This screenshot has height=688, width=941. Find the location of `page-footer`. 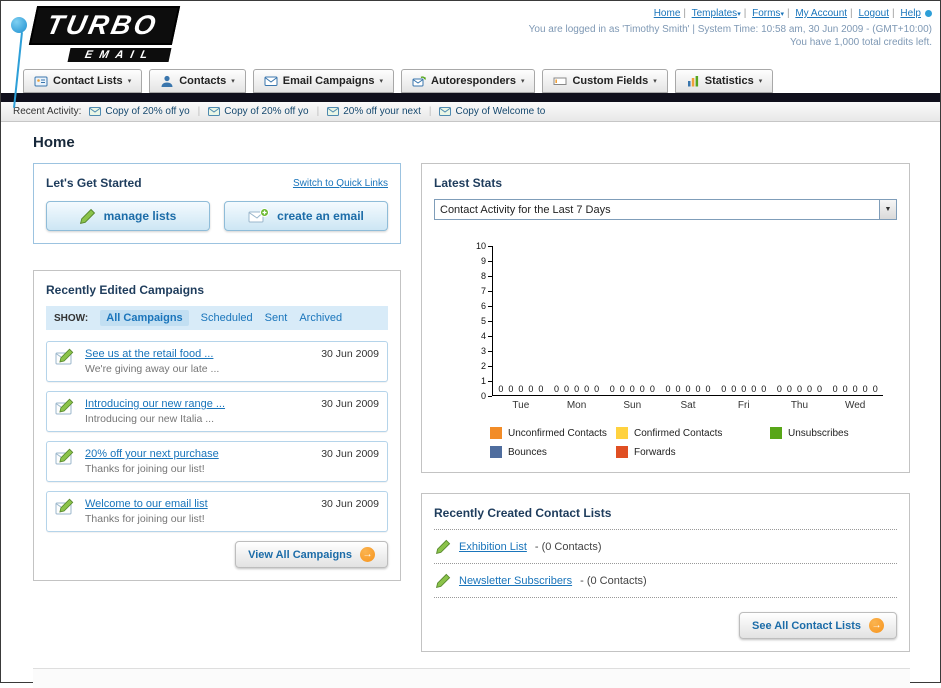

page-footer is located at coordinates (471, 678).